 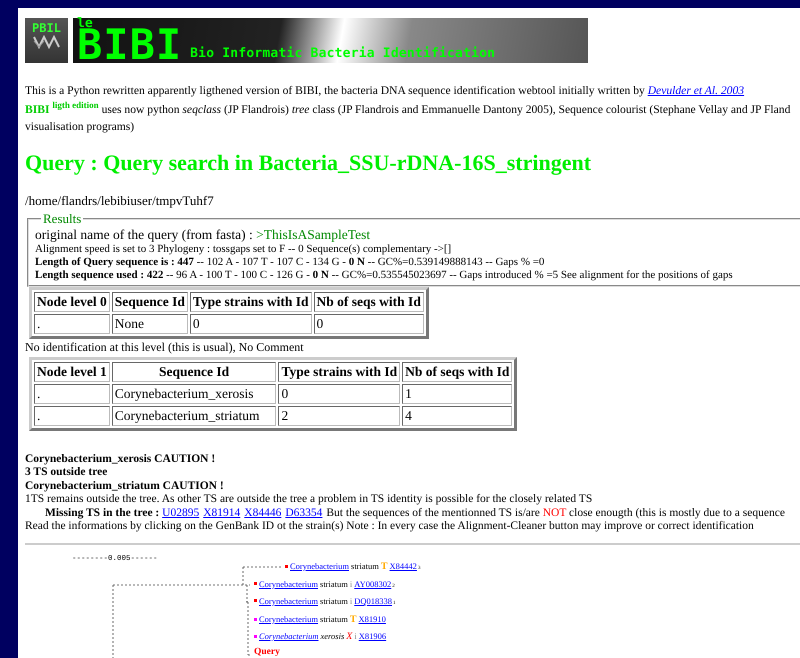 What do you see at coordinates (72, 302) in the screenshot?
I see `column-header: Node level 0` at bounding box center [72, 302].